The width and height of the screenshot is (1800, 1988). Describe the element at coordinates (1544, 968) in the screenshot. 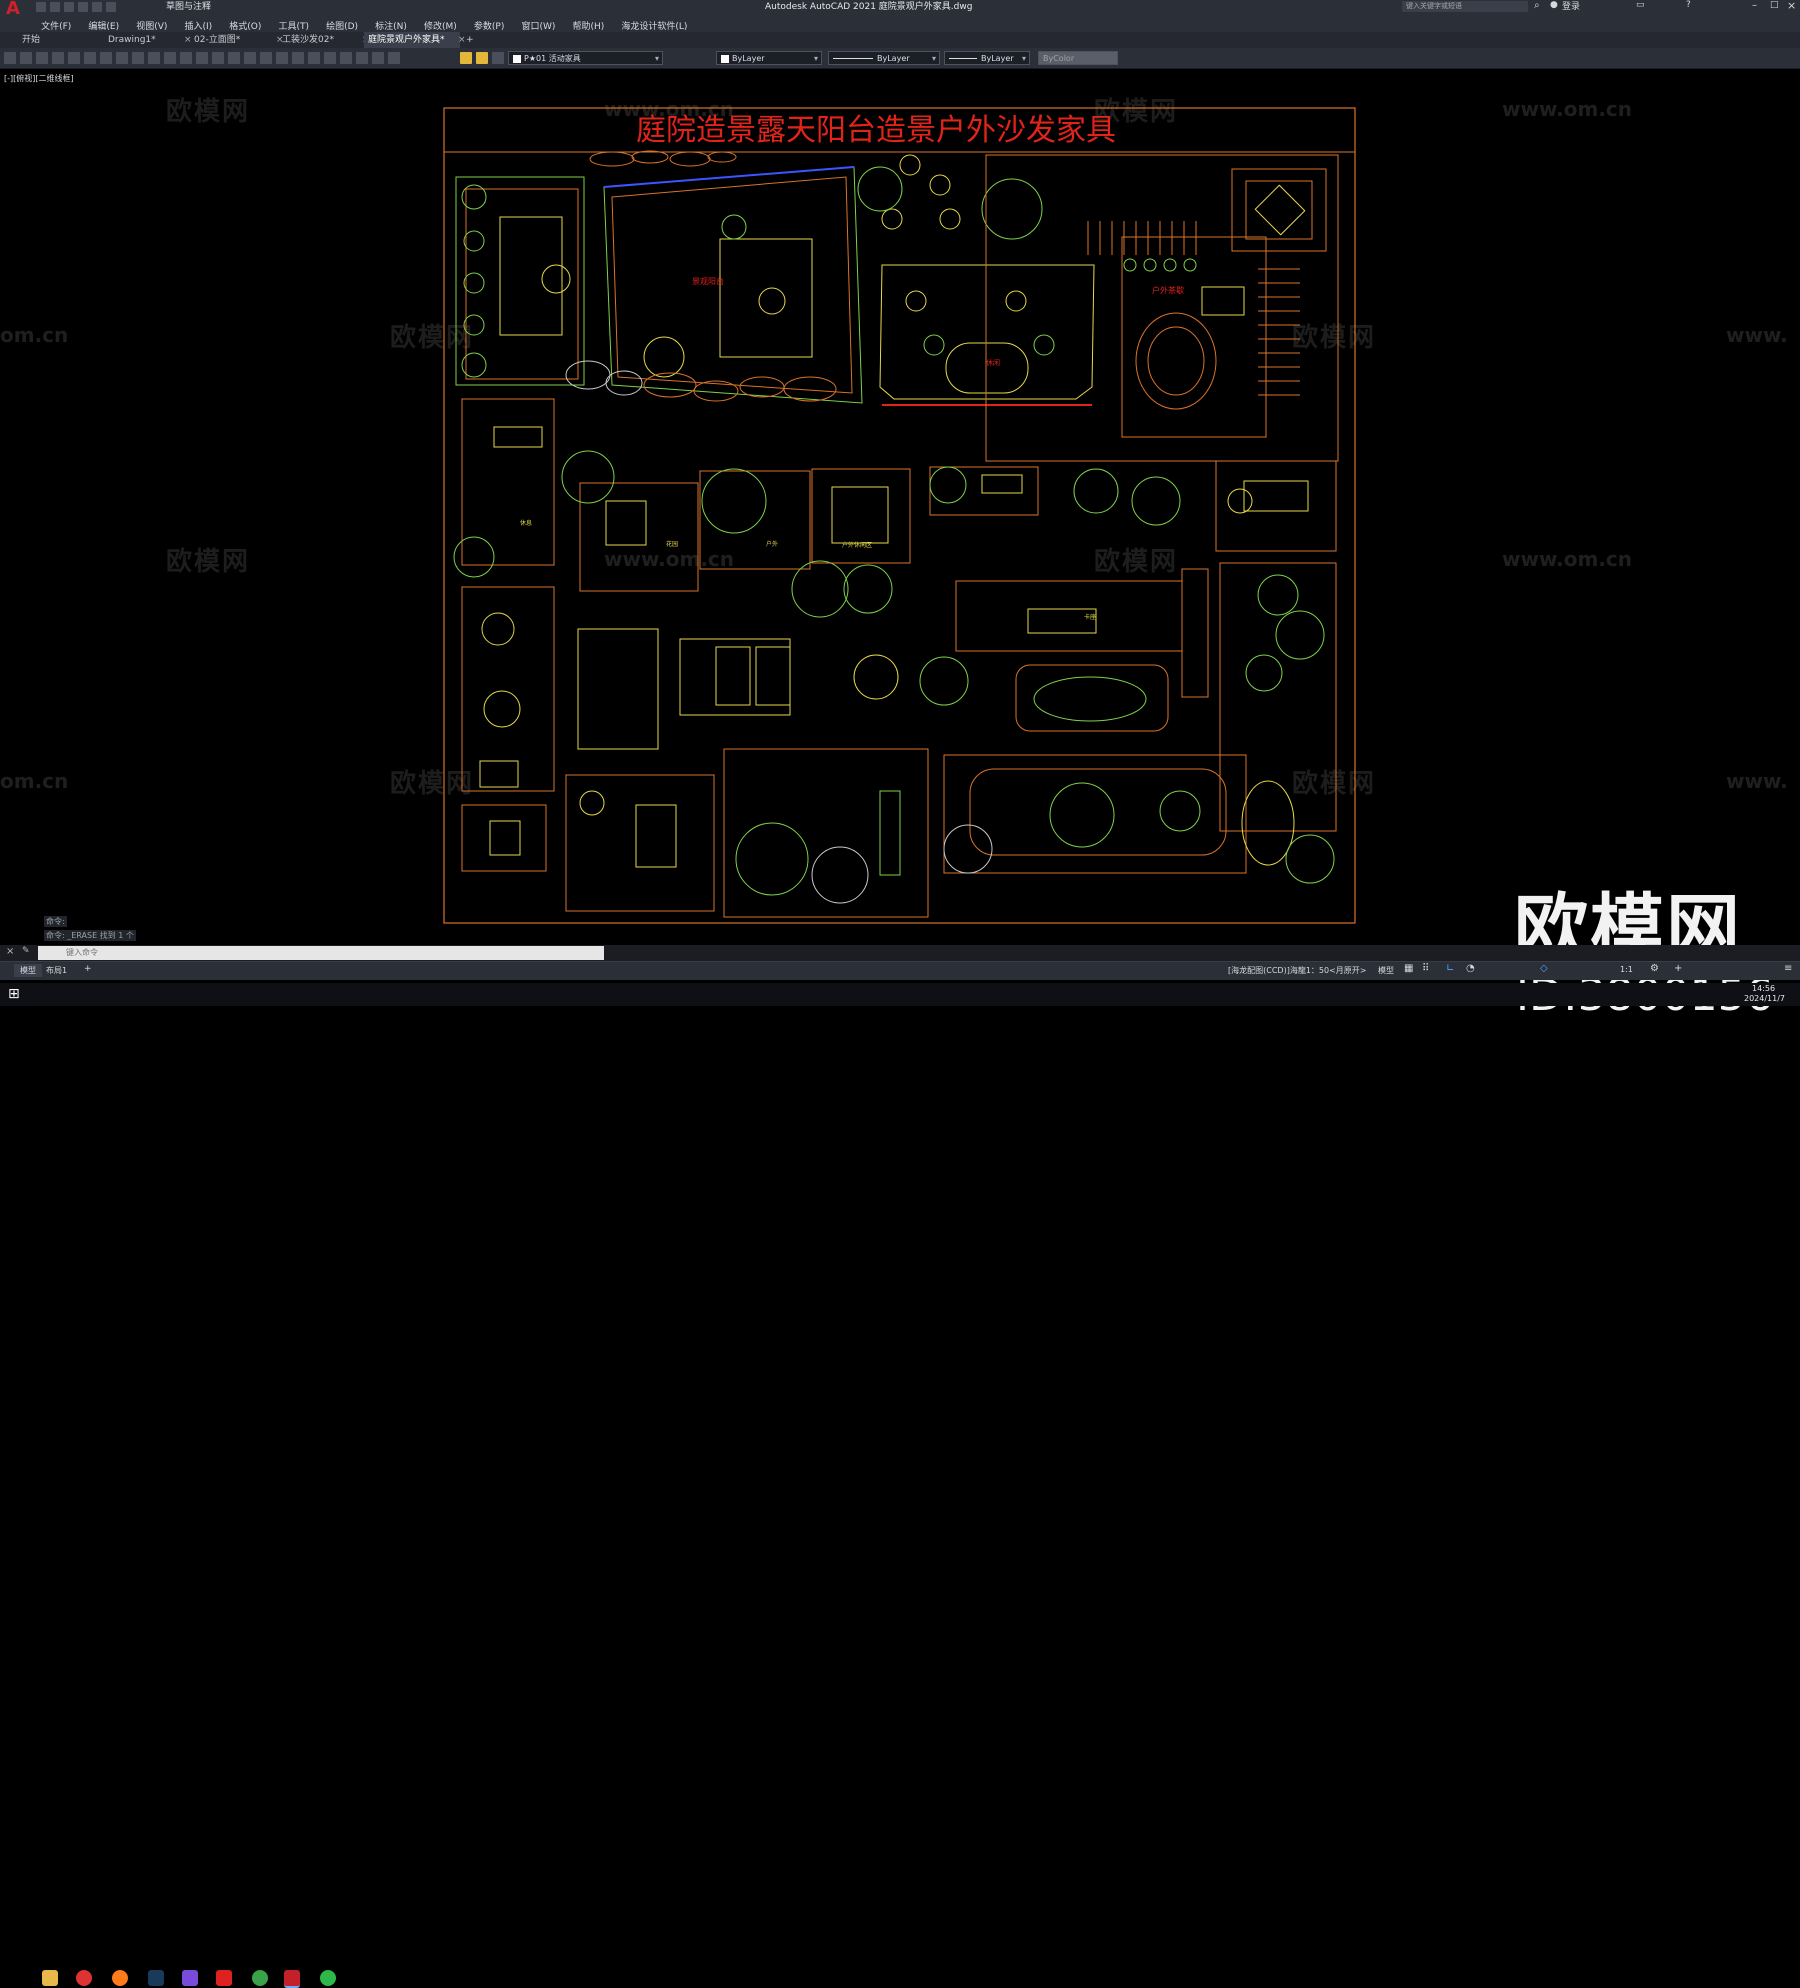

I see `osnap-icon: ◇` at that location.